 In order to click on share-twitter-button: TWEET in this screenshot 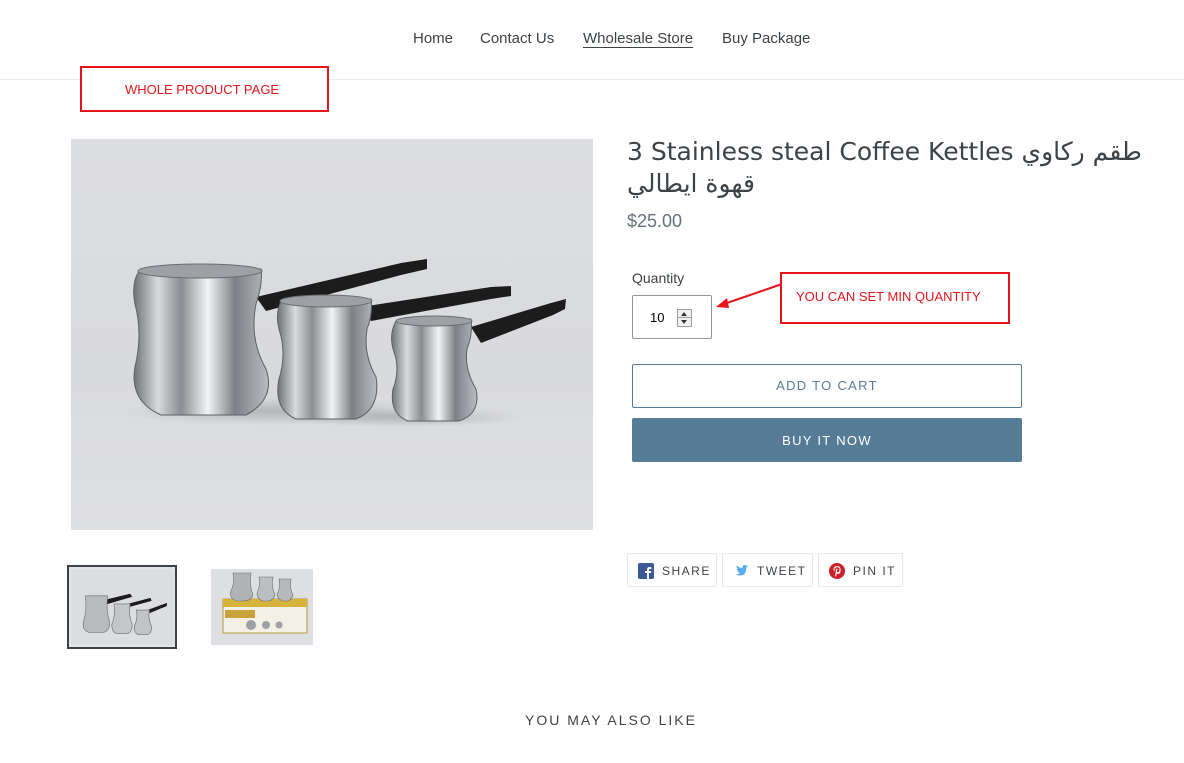, I will do `click(767, 570)`.